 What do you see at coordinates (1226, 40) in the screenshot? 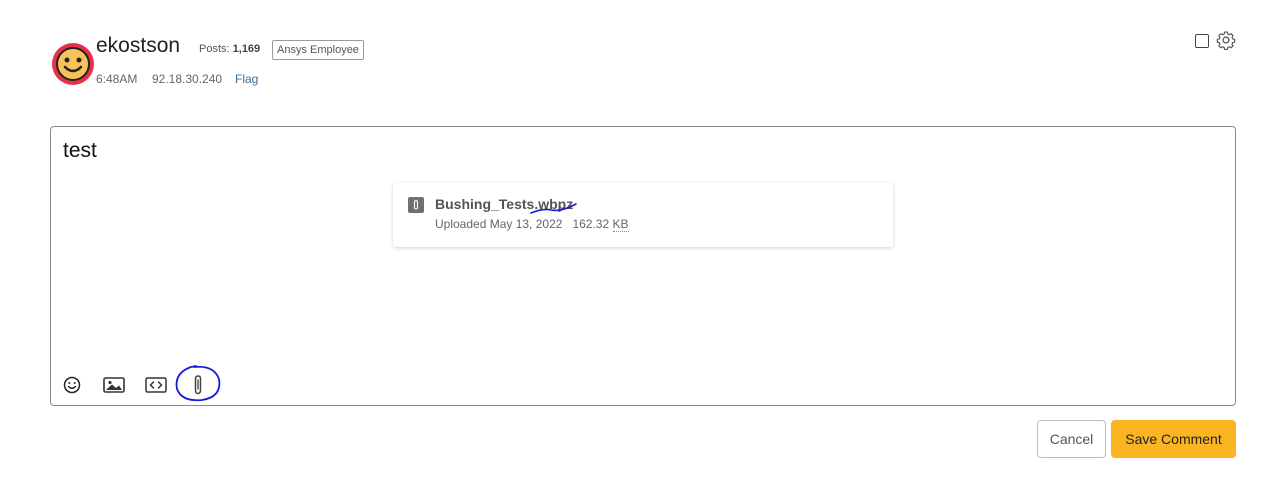
I see `gear-icon` at bounding box center [1226, 40].